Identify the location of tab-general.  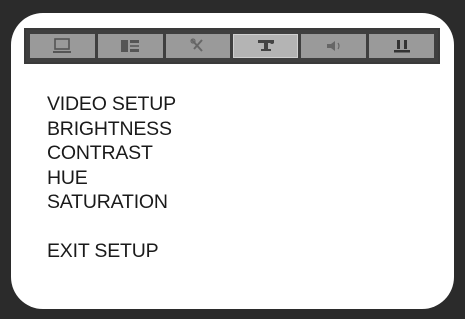
(62, 46).